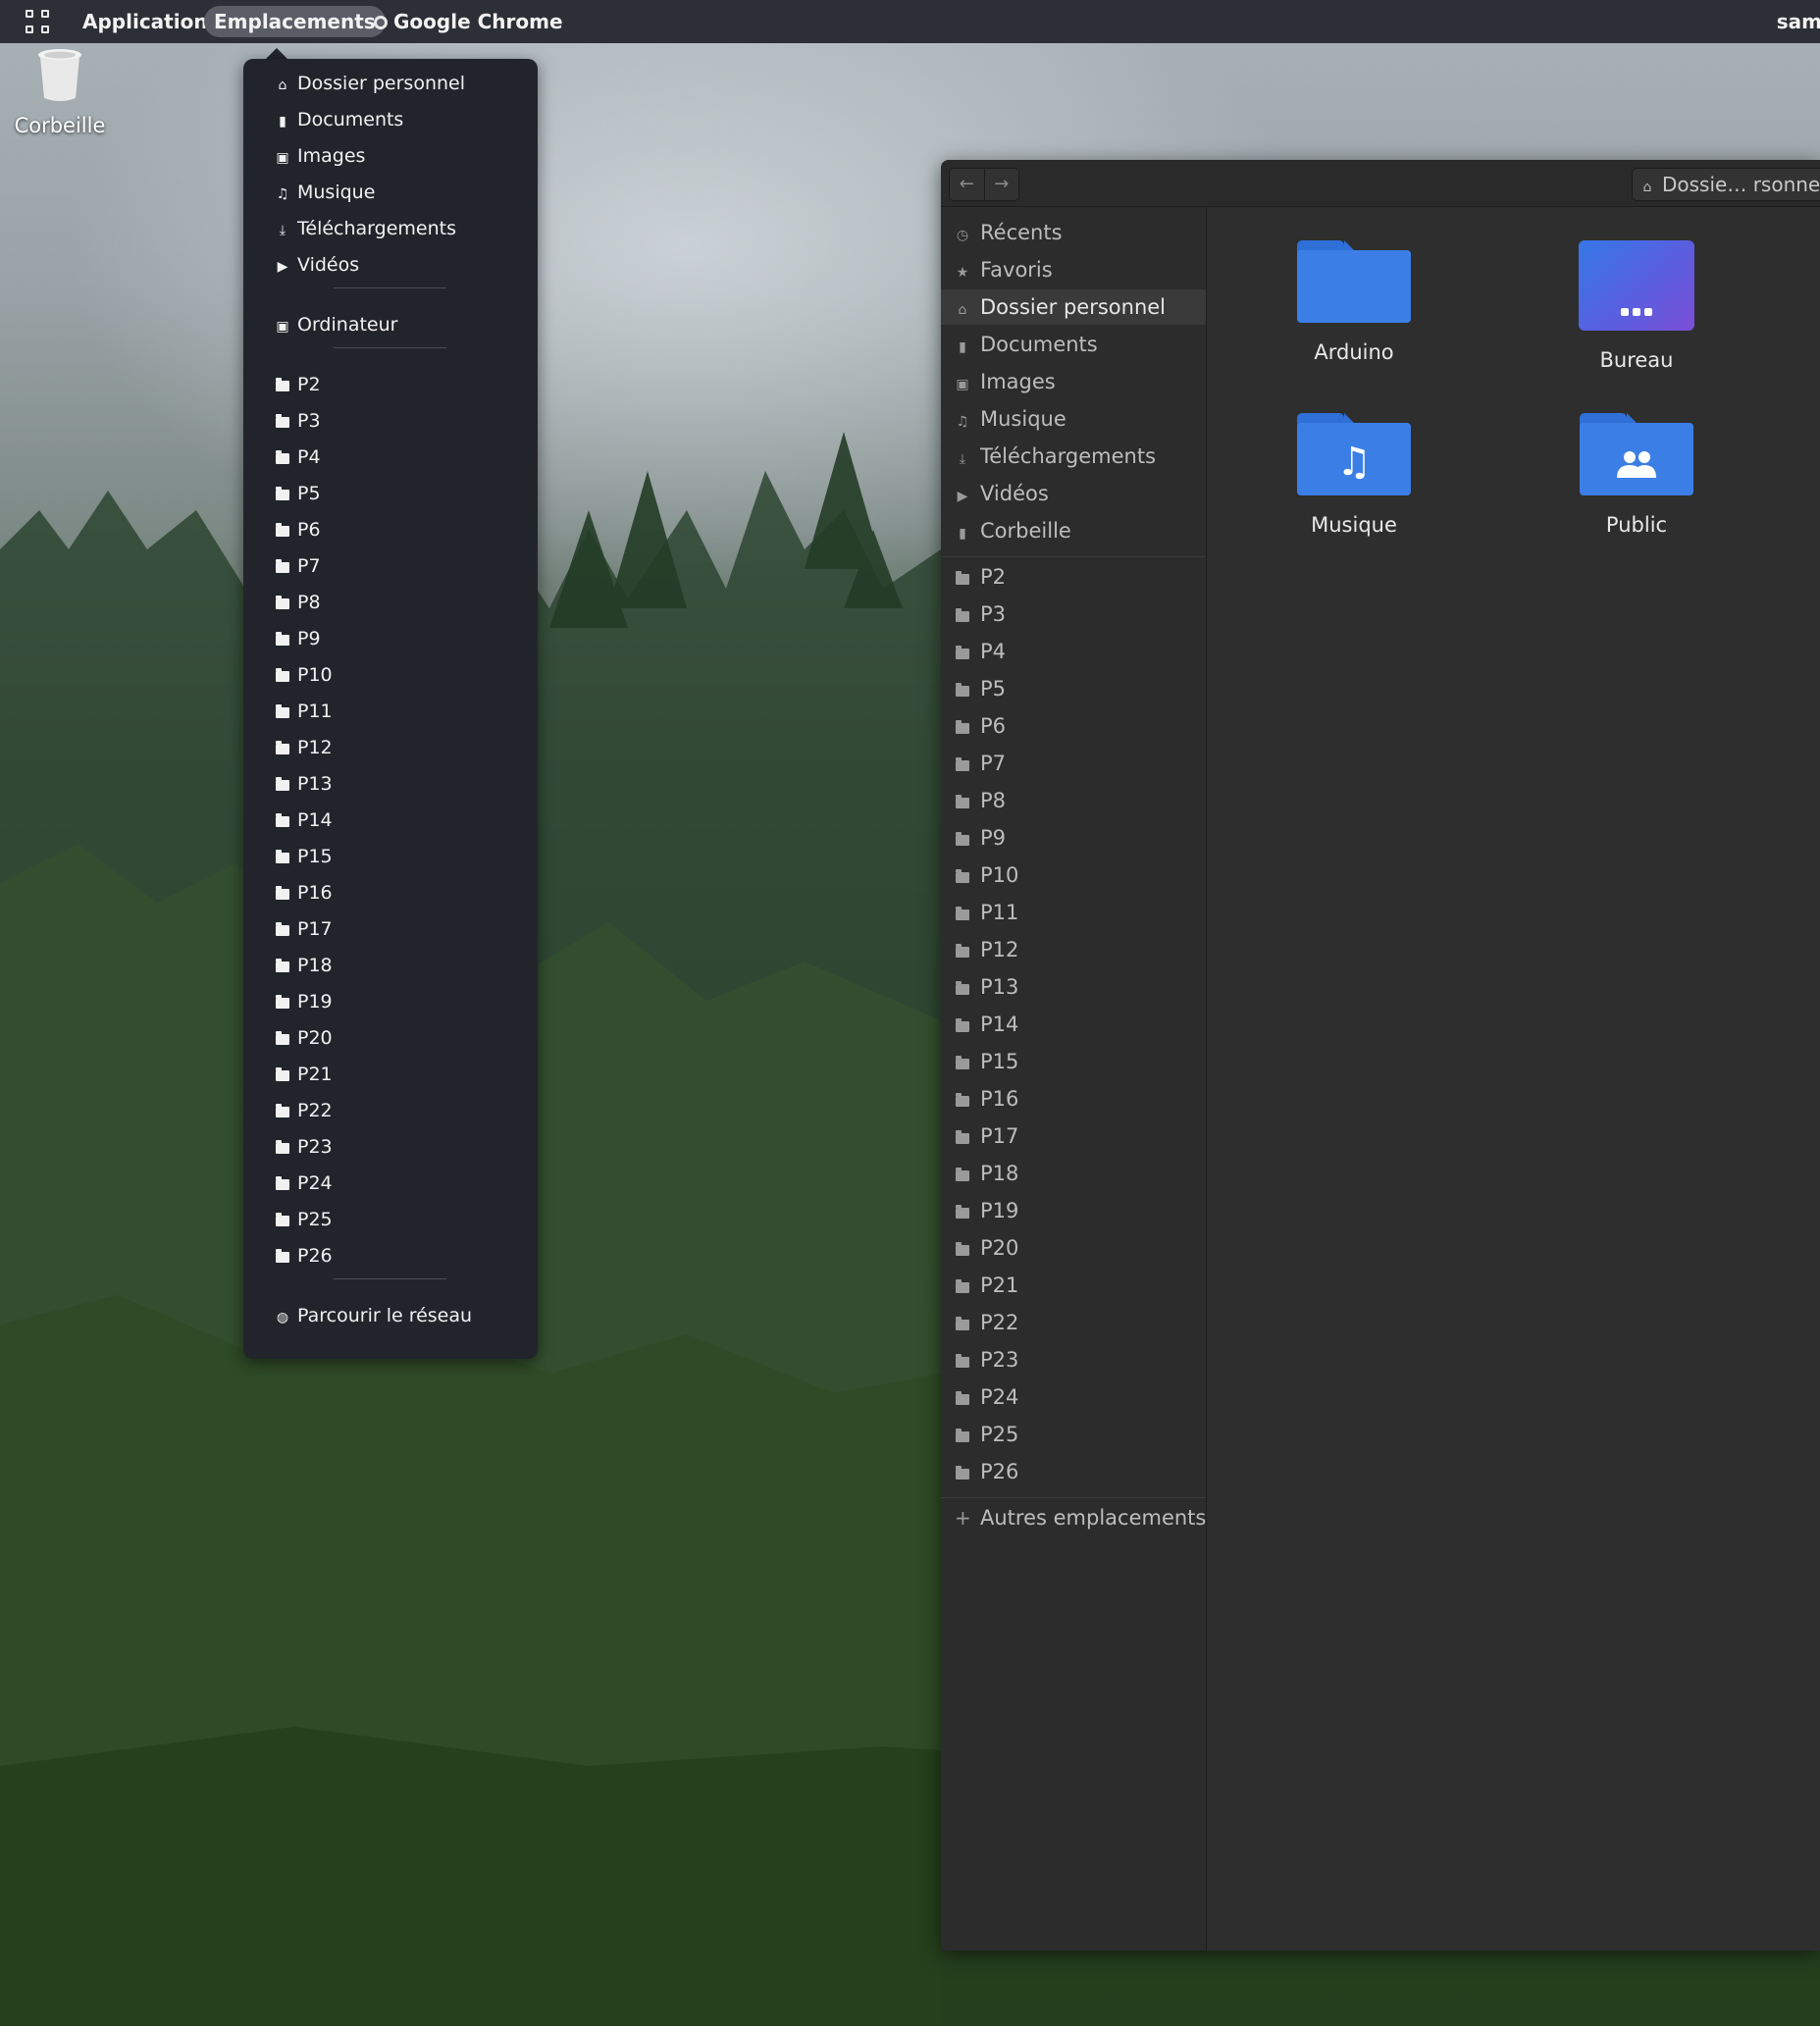  I want to click on menu-item-network: ◍ Parcourir le réseau, so click(373, 1316).